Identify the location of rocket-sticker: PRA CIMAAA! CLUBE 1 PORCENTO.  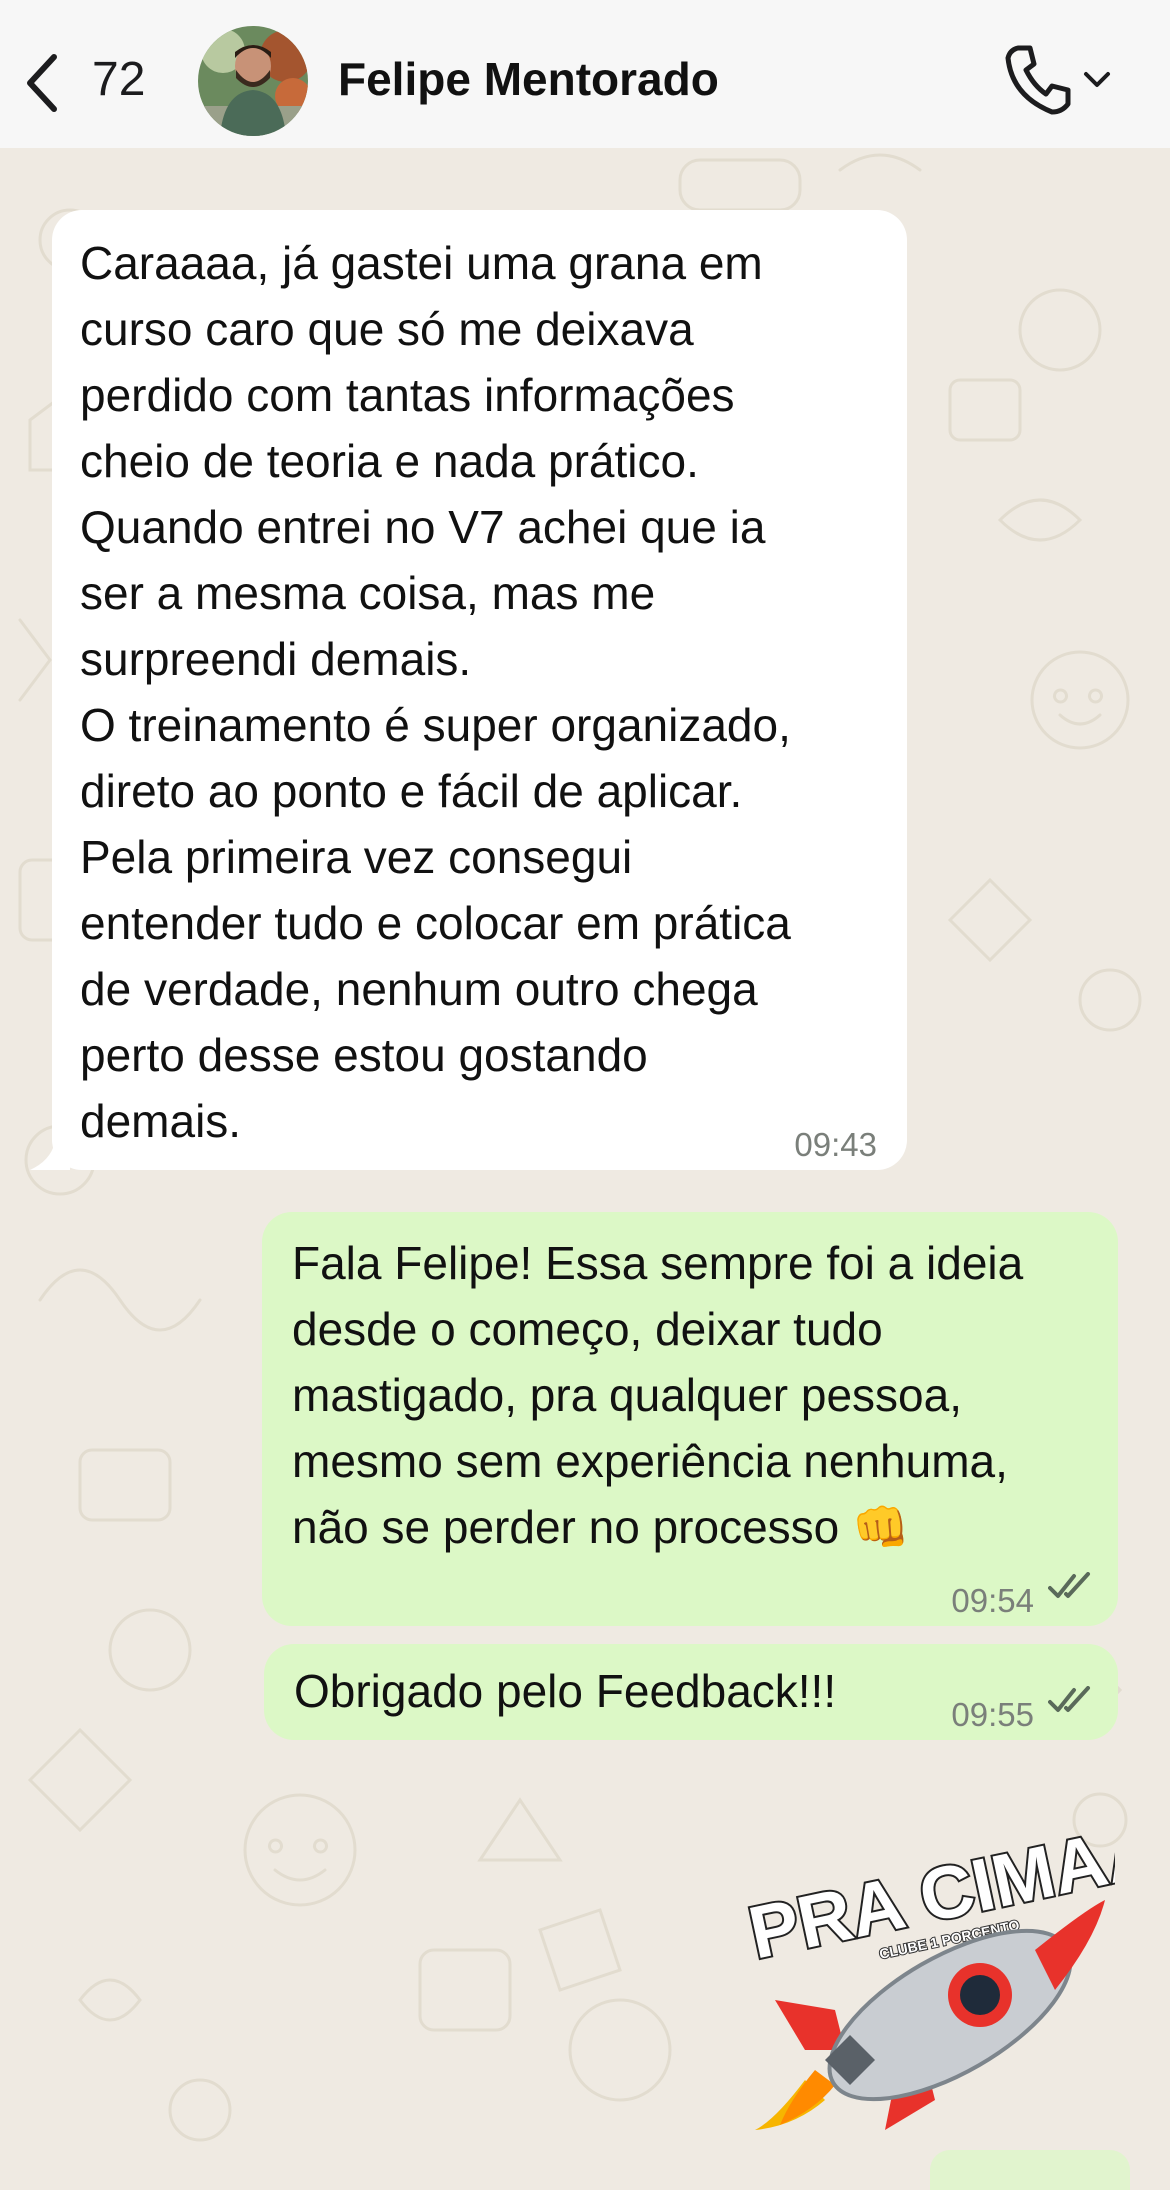
(955, 1959).